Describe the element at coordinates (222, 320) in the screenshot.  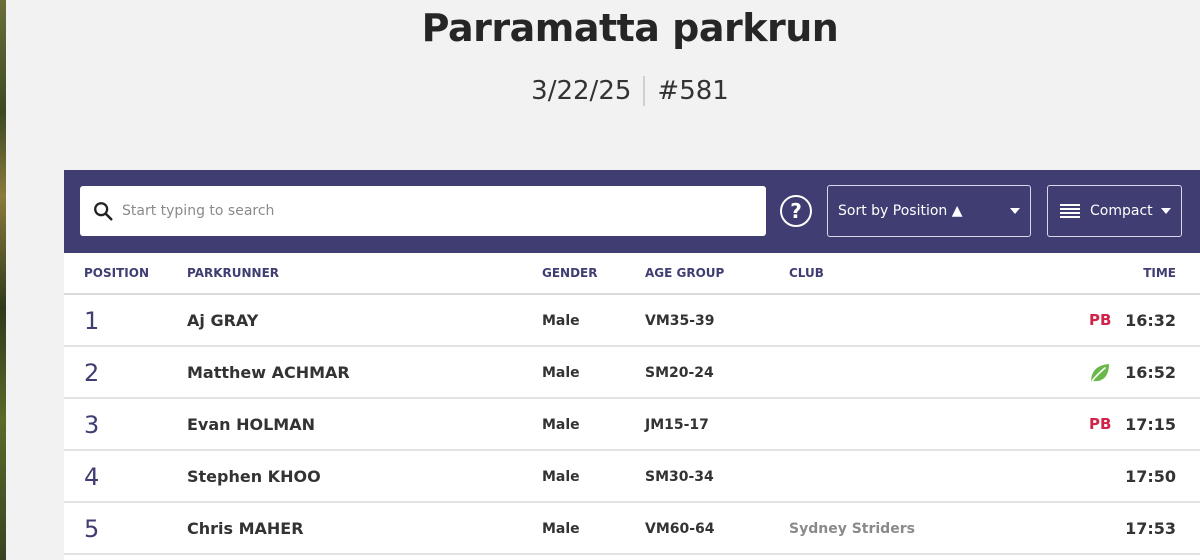
I see `cell-parkrunner: Aj GRAY` at that location.